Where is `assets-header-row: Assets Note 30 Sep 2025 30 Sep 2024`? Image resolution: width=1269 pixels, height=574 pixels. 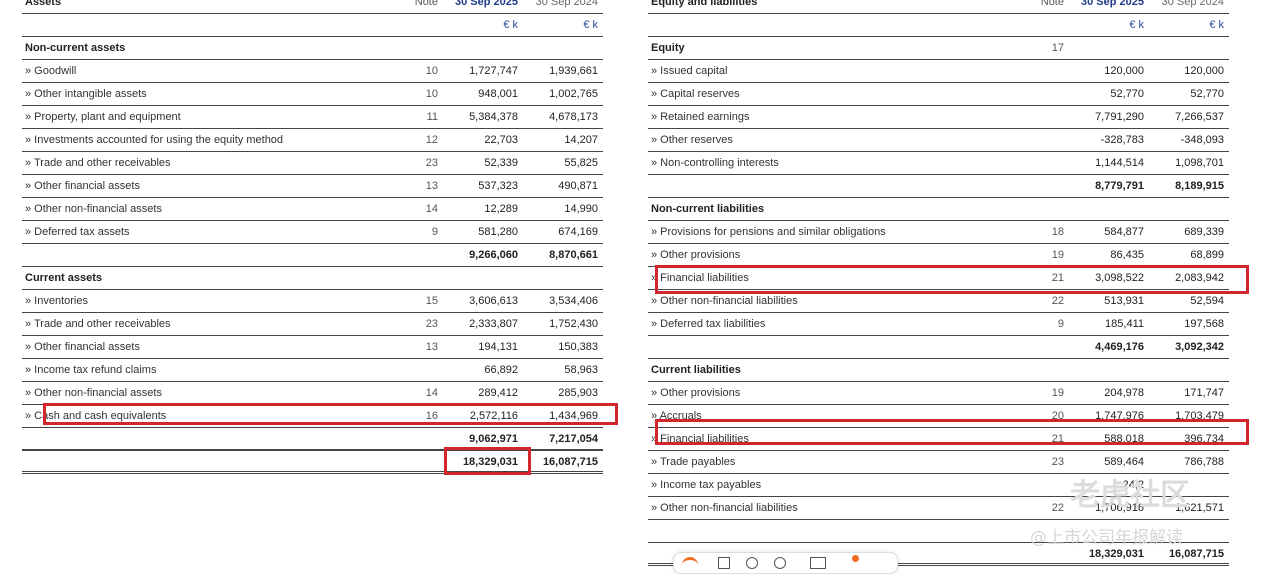 assets-header-row: Assets Note 30 Sep 2025 30 Sep 2024 is located at coordinates (312, 7).